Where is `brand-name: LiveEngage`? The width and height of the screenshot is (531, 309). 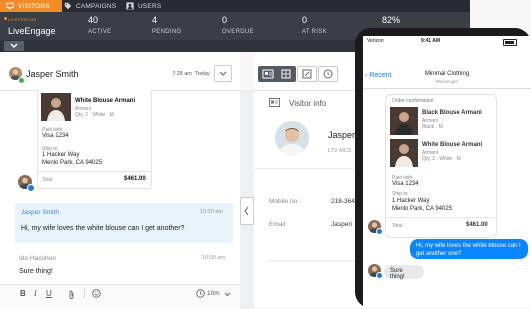 brand-name: LiveEngage is located at coordinates (32, 31).